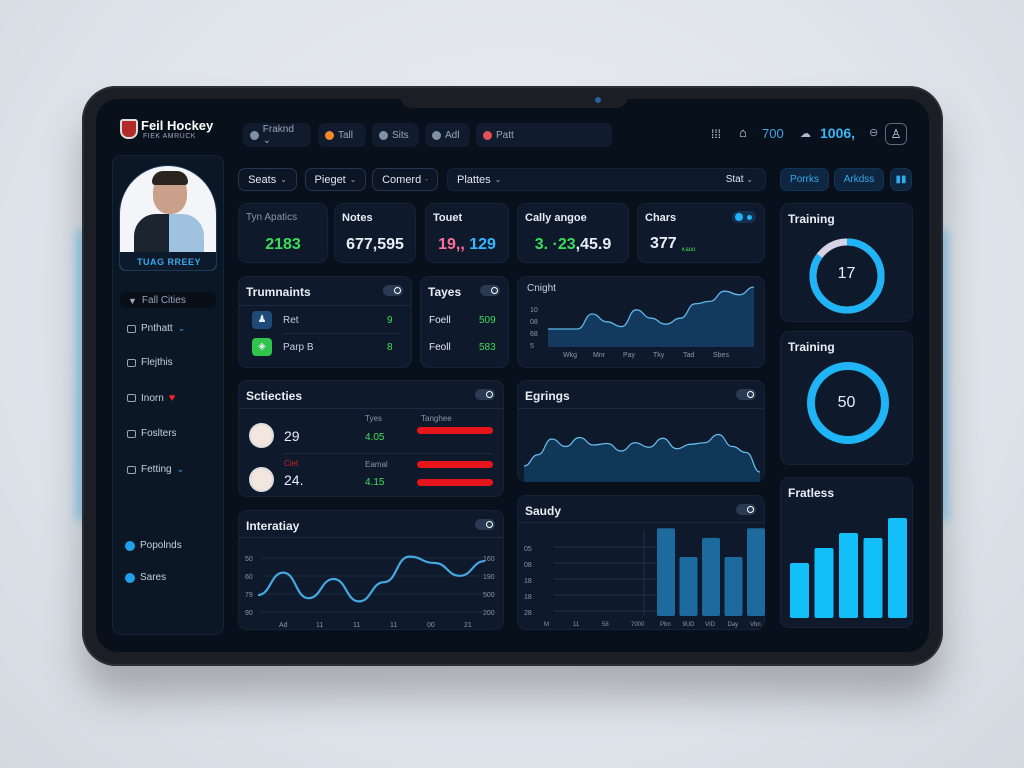 This screenshot has width=1024, height=768. I want to click on y-tick-label-right: 500, so click(489, 595).